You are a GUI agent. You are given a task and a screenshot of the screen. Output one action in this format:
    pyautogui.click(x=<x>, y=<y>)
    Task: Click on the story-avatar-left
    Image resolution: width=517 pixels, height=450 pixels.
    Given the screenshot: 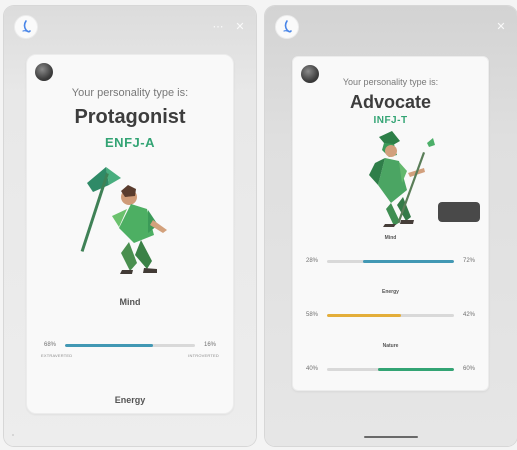 What is the action you would take?
    pyautogui.click(x=26, y=27)
    